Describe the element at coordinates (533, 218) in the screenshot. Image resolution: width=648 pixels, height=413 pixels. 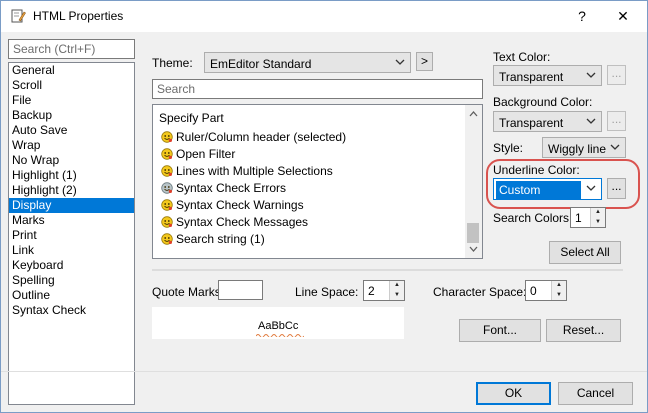
I see `search-colors-label: Search Colors:` at that location.